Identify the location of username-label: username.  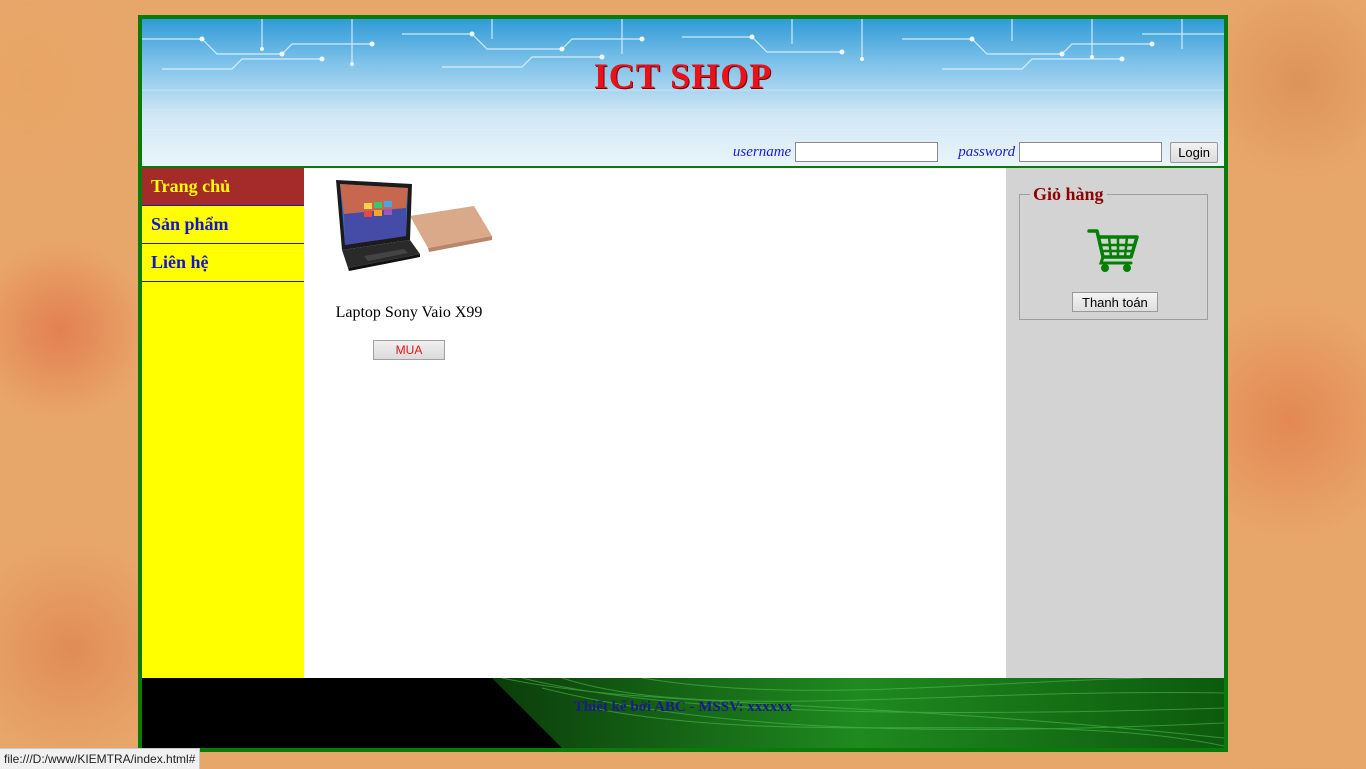
(762, 151).